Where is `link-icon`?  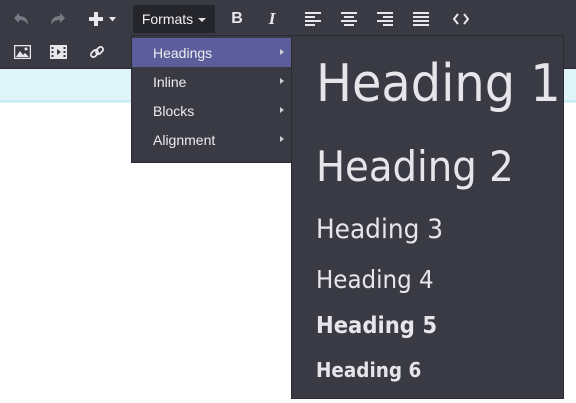
link-icon is located at coordinates (97, 52).